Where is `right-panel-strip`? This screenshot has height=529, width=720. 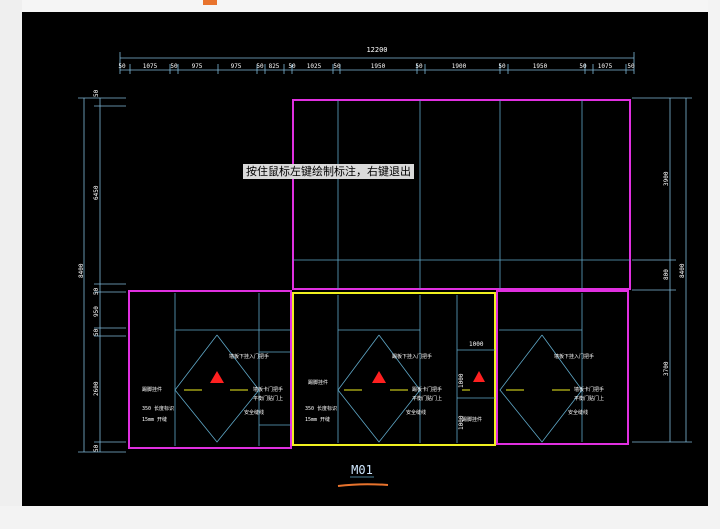 right-panel-strip is located at coordinates (714, 264).